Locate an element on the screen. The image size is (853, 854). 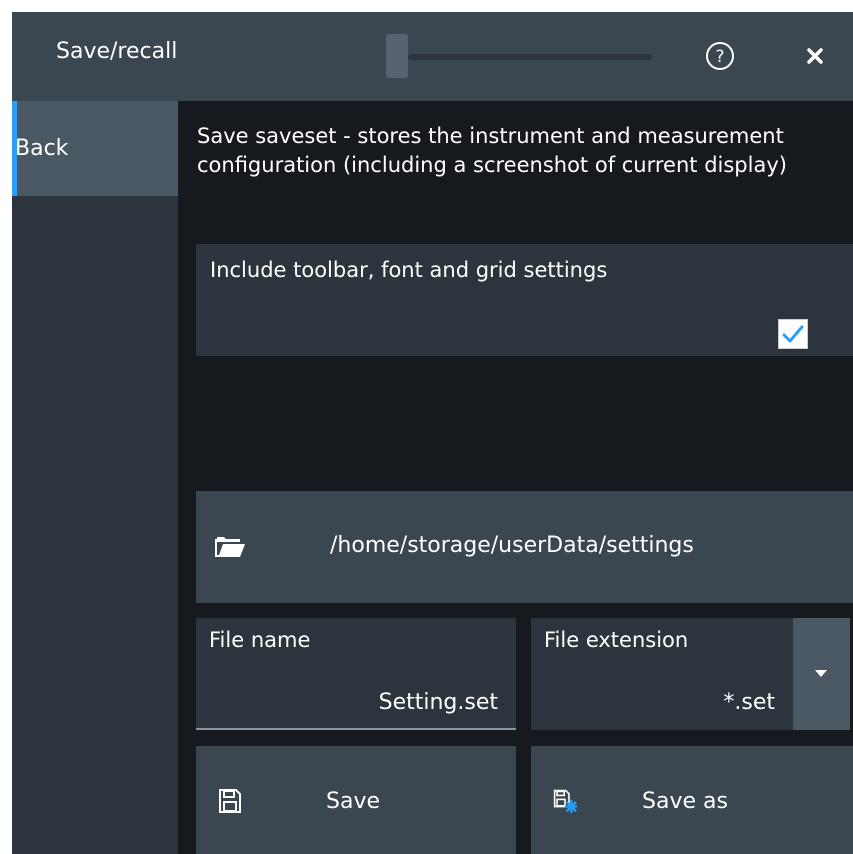
checkmark-icon is located at coordinates (793, 334).